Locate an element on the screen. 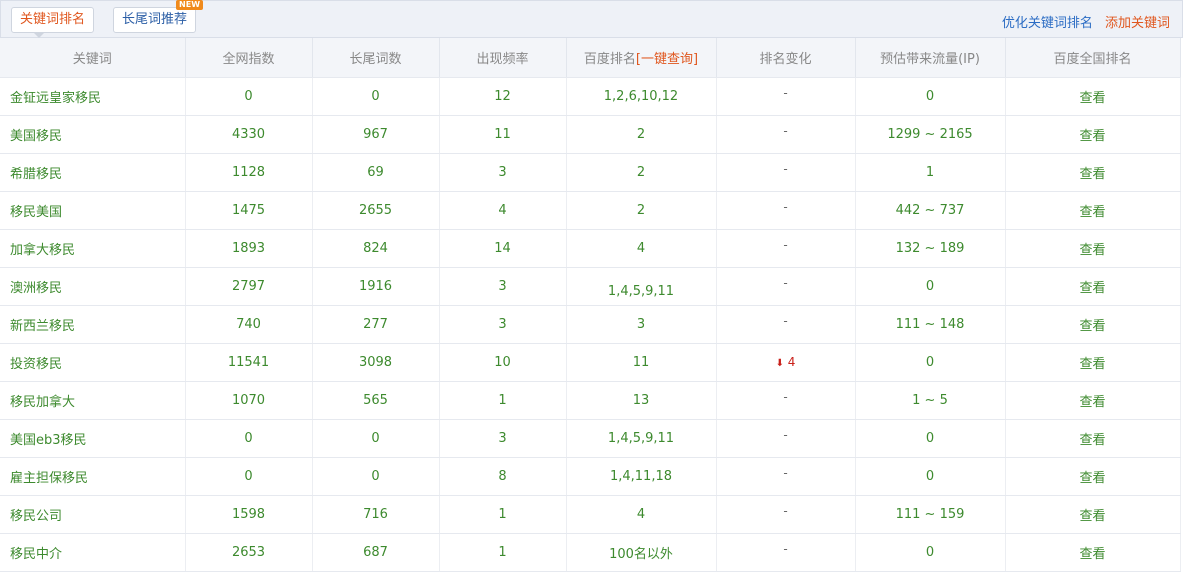 The width and height of the screenshot is (1183, 580). col-frequency: 出现频率 is located at coordinates (503, 58).